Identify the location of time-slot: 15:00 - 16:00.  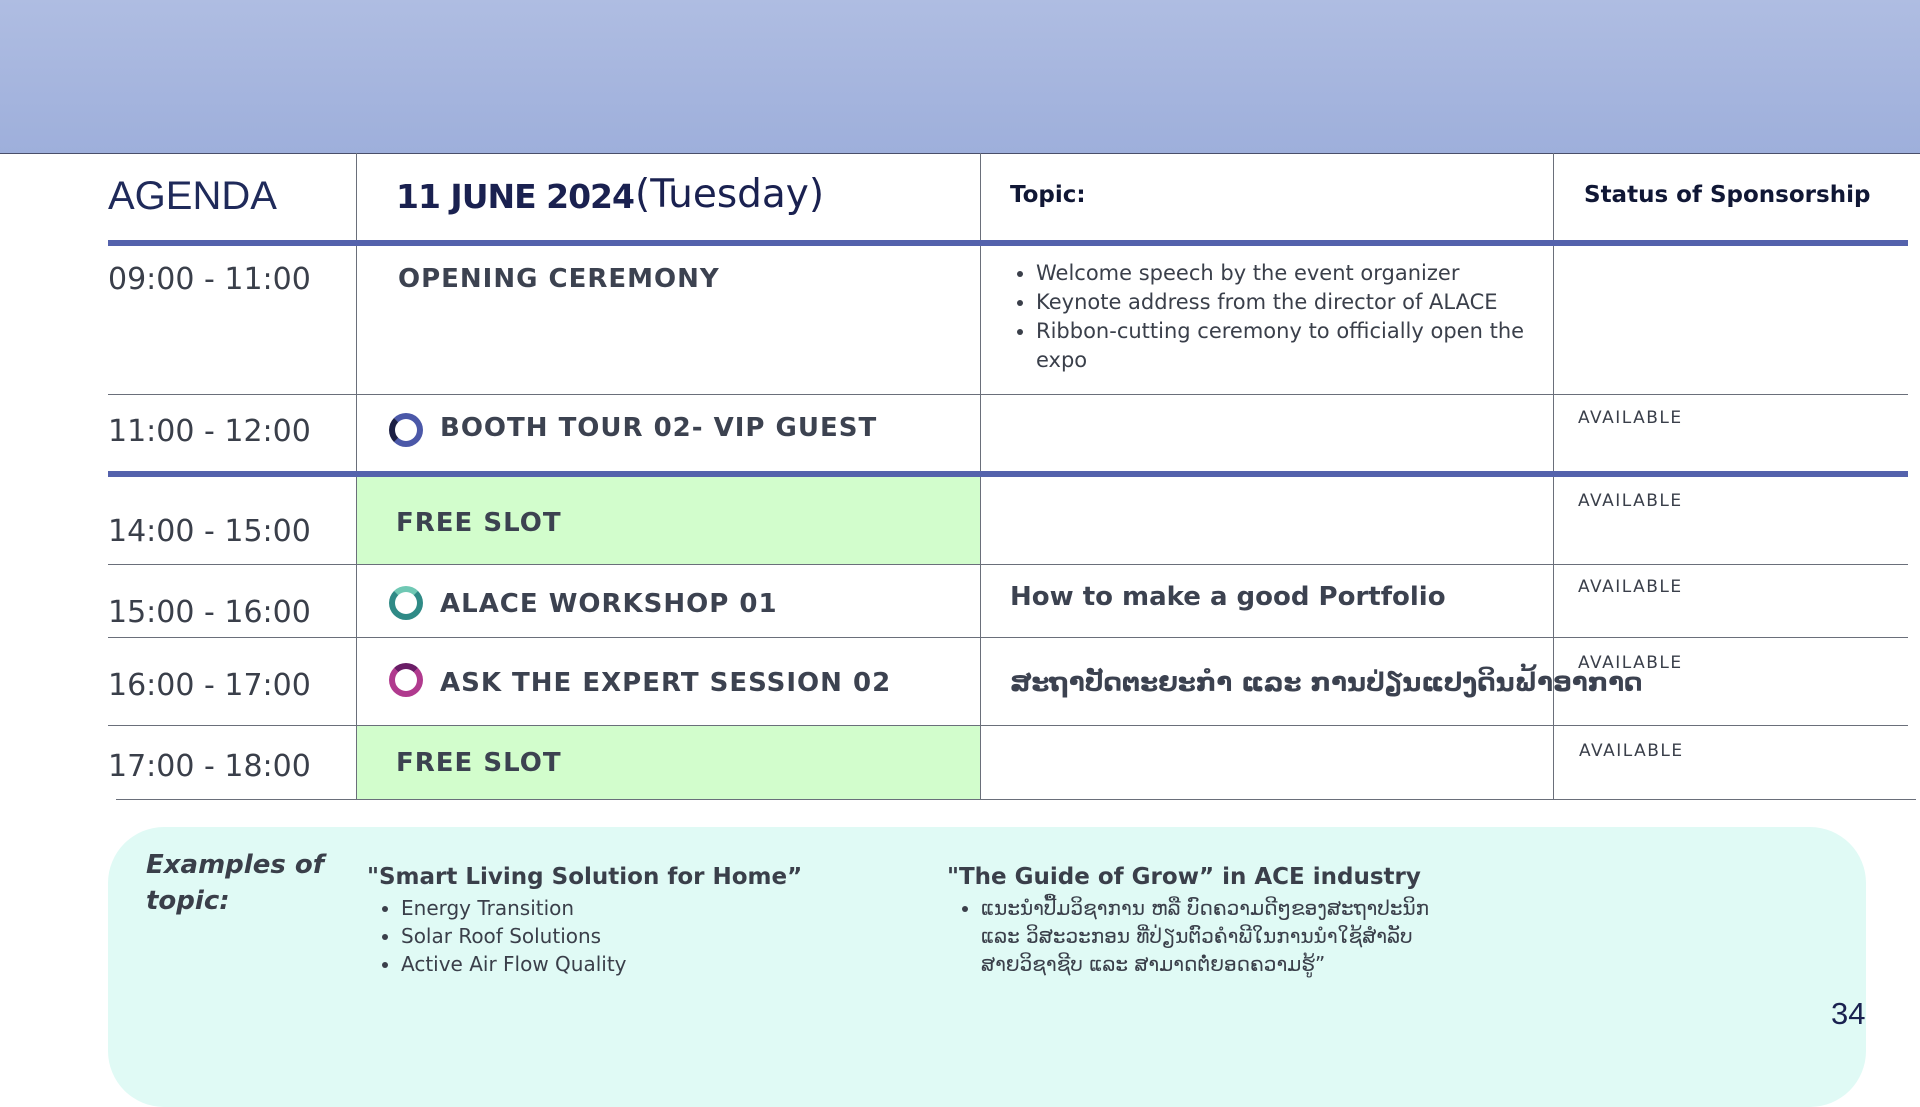
(209, 612).